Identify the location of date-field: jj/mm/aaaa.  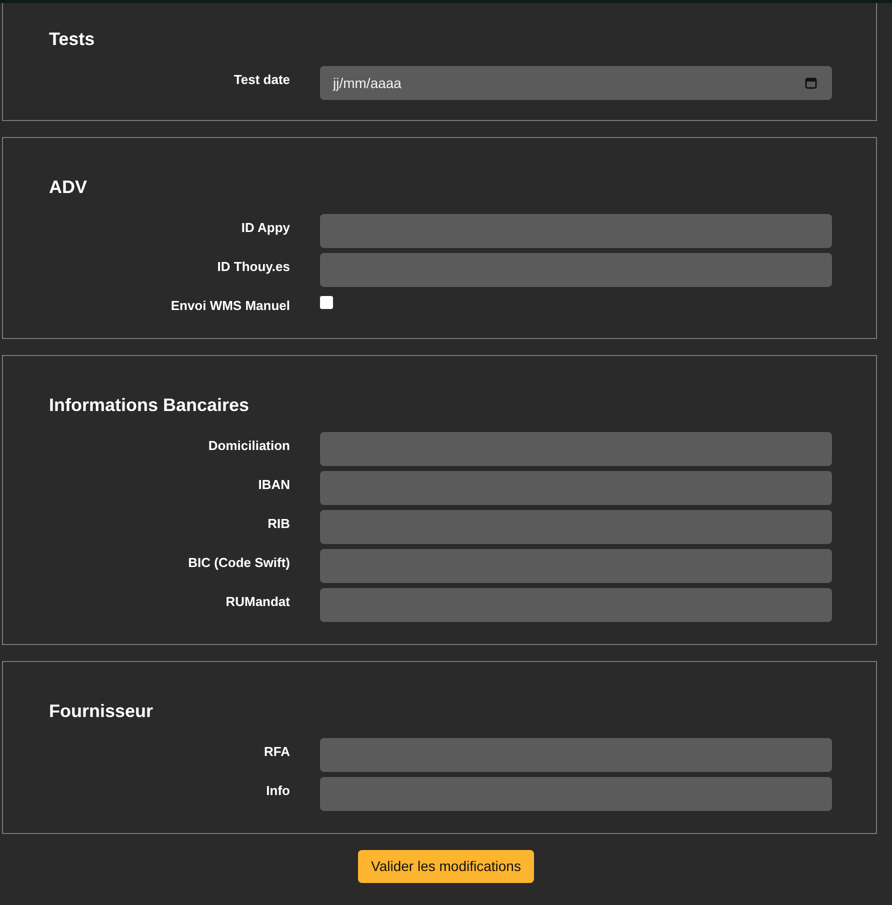
(576, 83).